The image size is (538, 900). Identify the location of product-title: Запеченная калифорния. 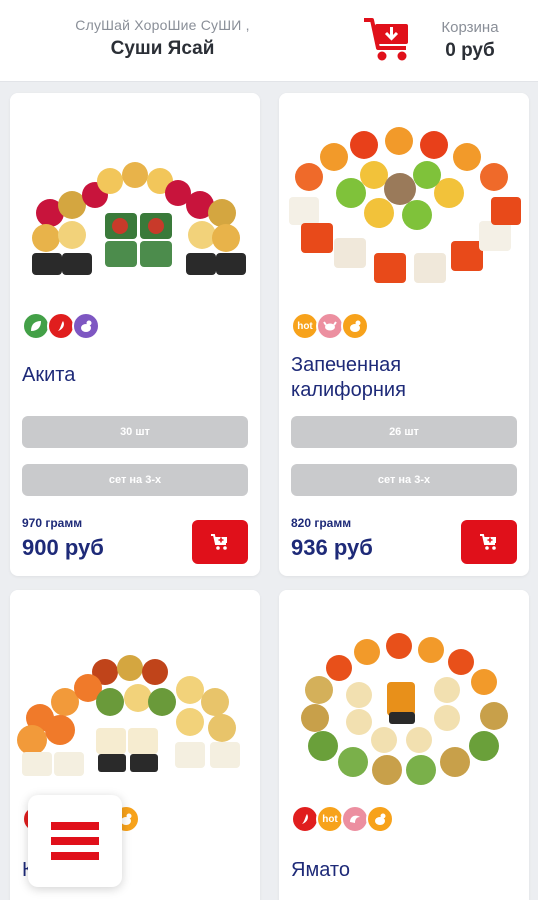
(376, 378).